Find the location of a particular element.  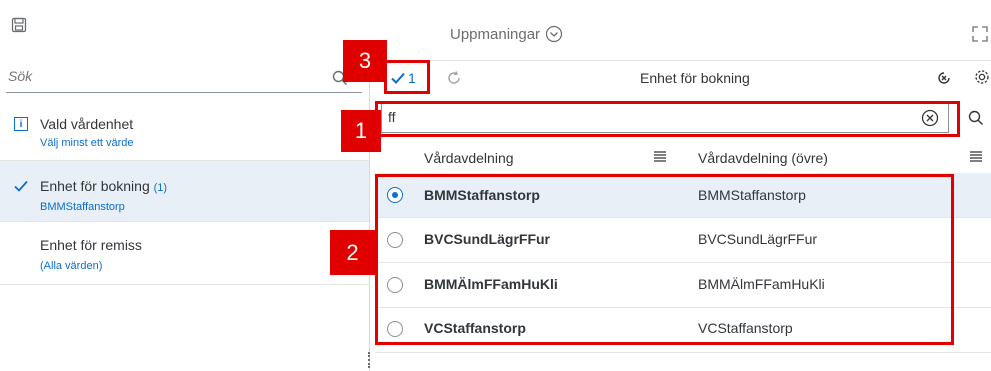

annotation-box-count is located at coordinates (407, 77).